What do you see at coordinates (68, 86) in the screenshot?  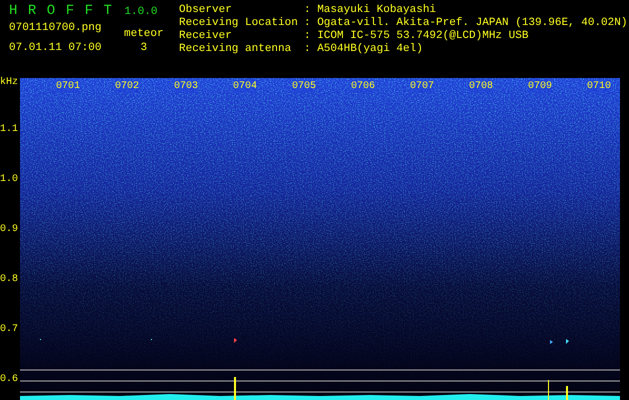 I see `time-label: 0701` at bounding box center [68, 86].